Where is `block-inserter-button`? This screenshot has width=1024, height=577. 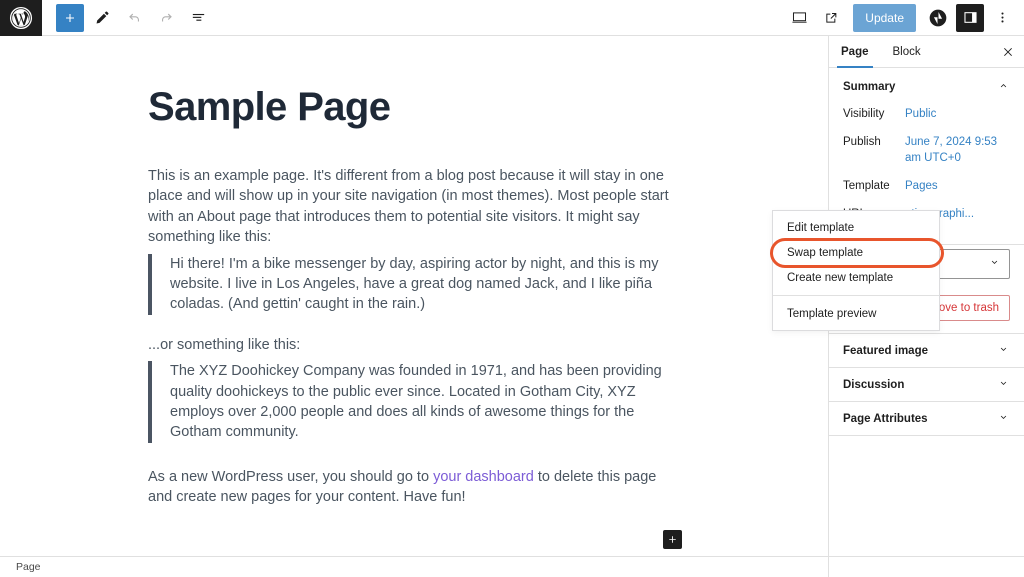 block-inserter-button is located at coordinates (70, 17).